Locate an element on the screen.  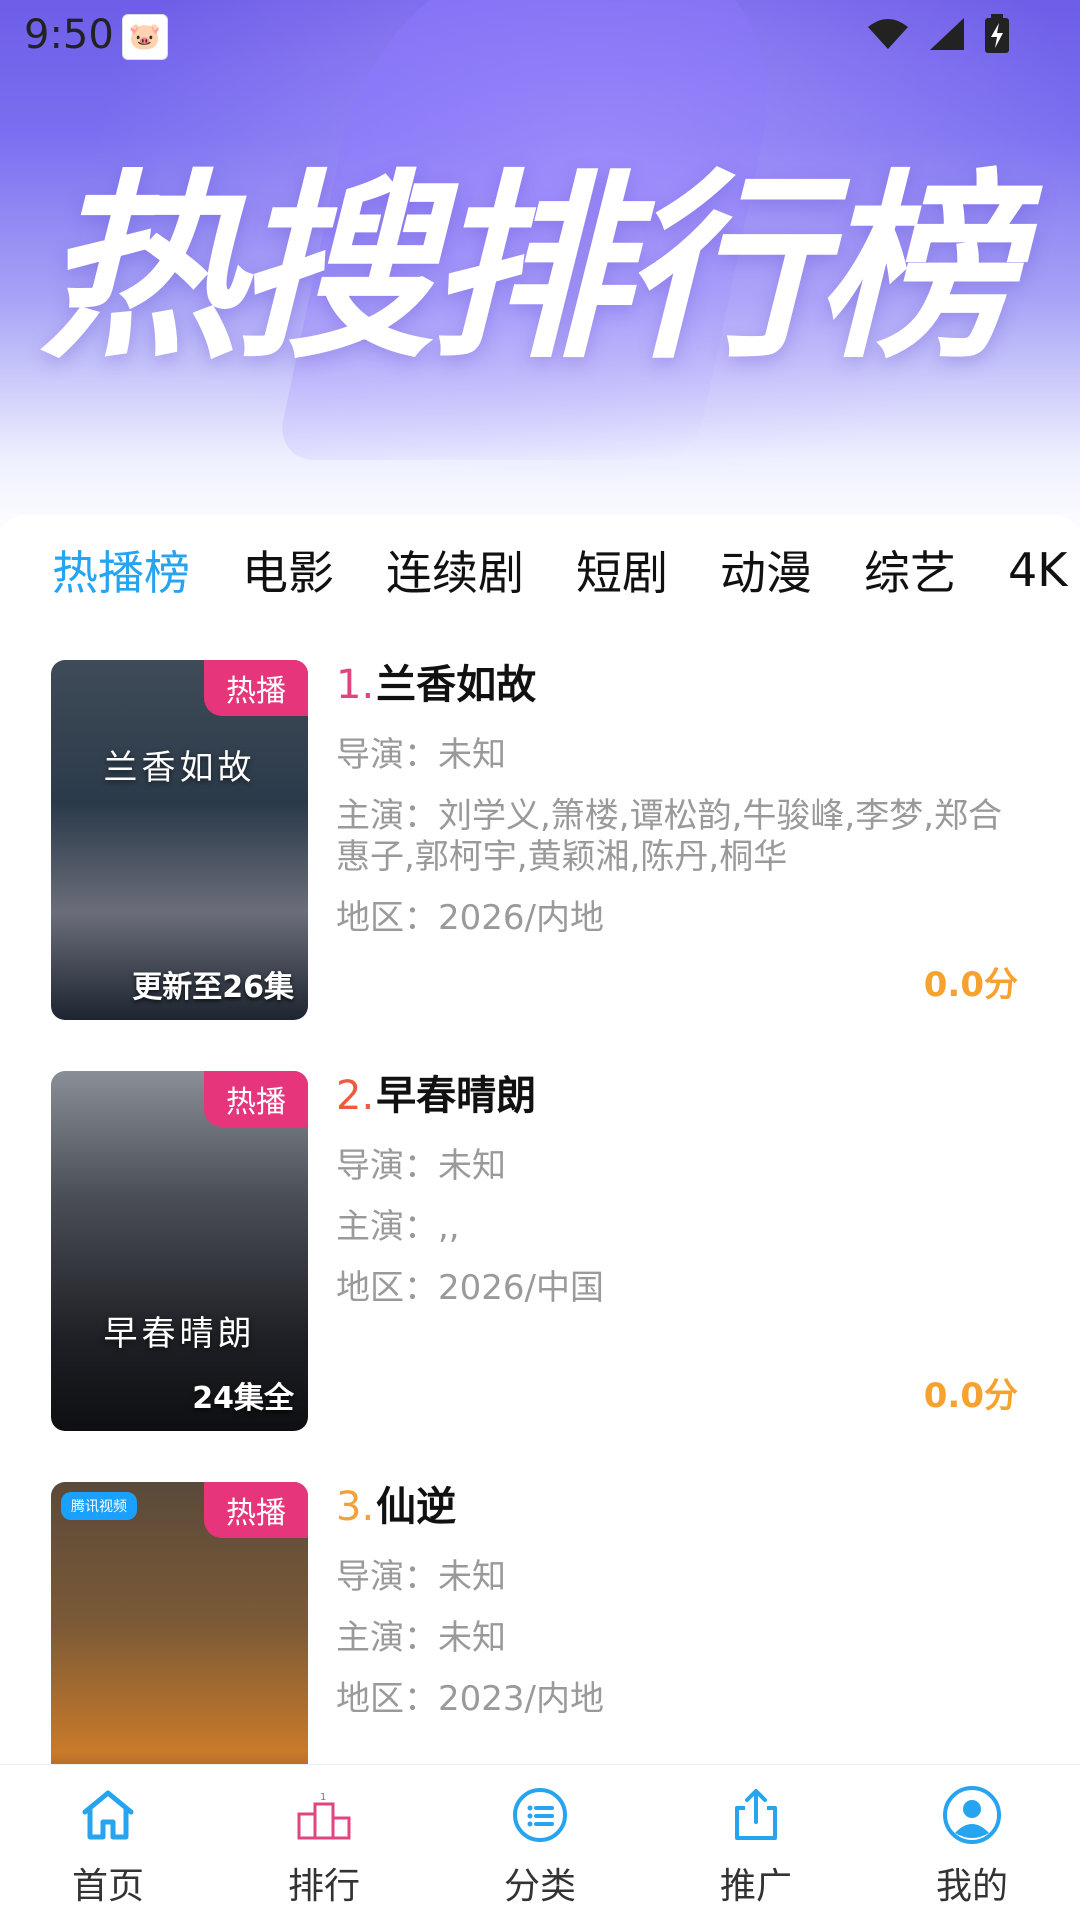
wifi-icon is located at coordinates (888, 34).